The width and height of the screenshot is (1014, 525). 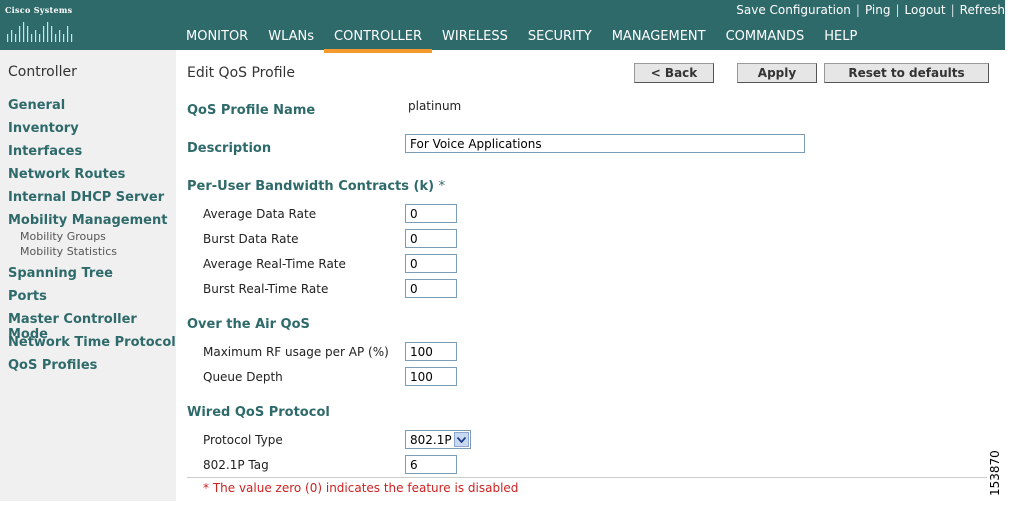 I want to click on bandwidth-section-heading: Per-User Bandwidth Contracts (k) *, so click(x=316, y=186).